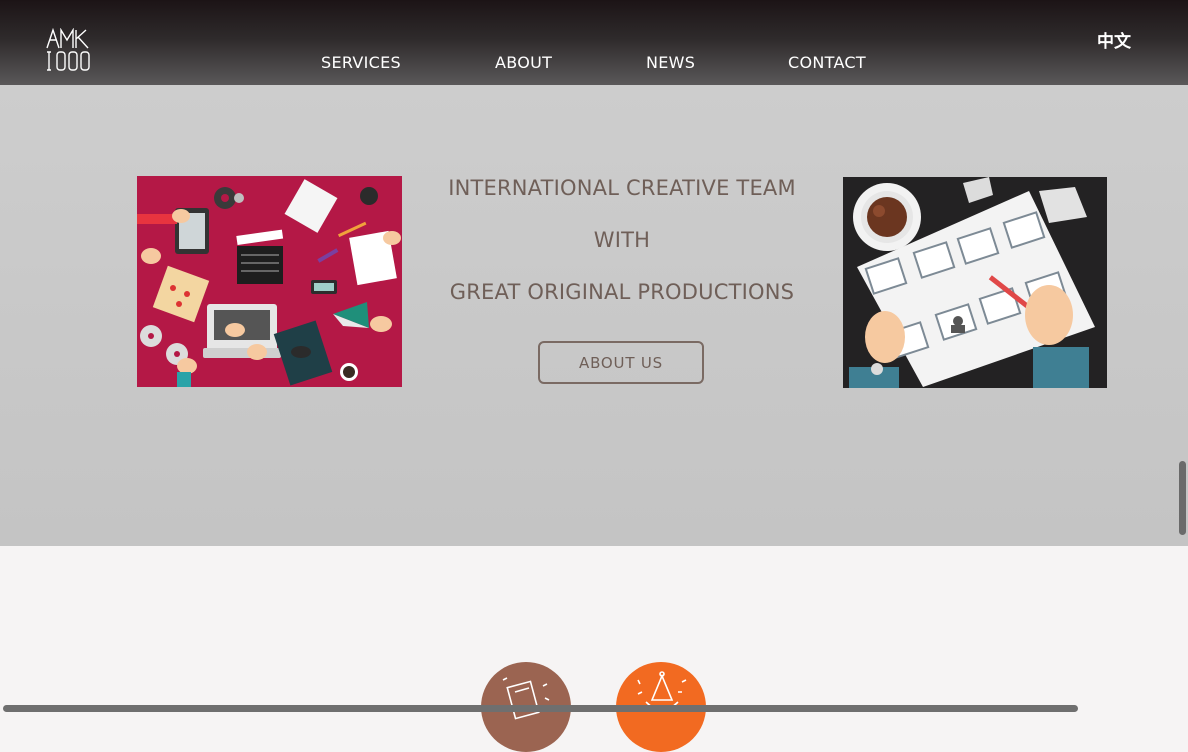 The image size is (1188, 752). What do you see at coordinates (670, 62) in the screenshot?
I see `nav-news: NEWS` at bounding box center [670, 62].